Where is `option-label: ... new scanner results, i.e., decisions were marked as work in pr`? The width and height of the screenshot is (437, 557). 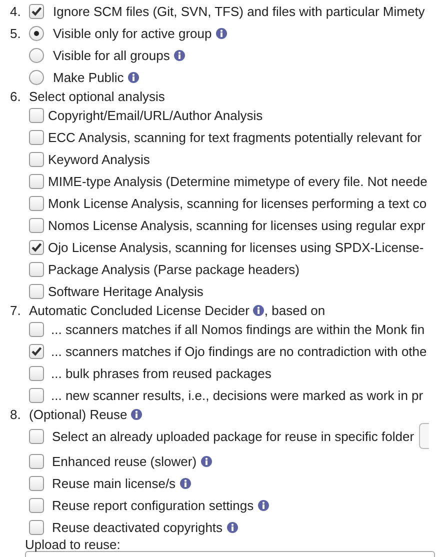
option-label: ... new scanner results, i.e., decisions were marked as work in pr is located at coordinates (237, 395).